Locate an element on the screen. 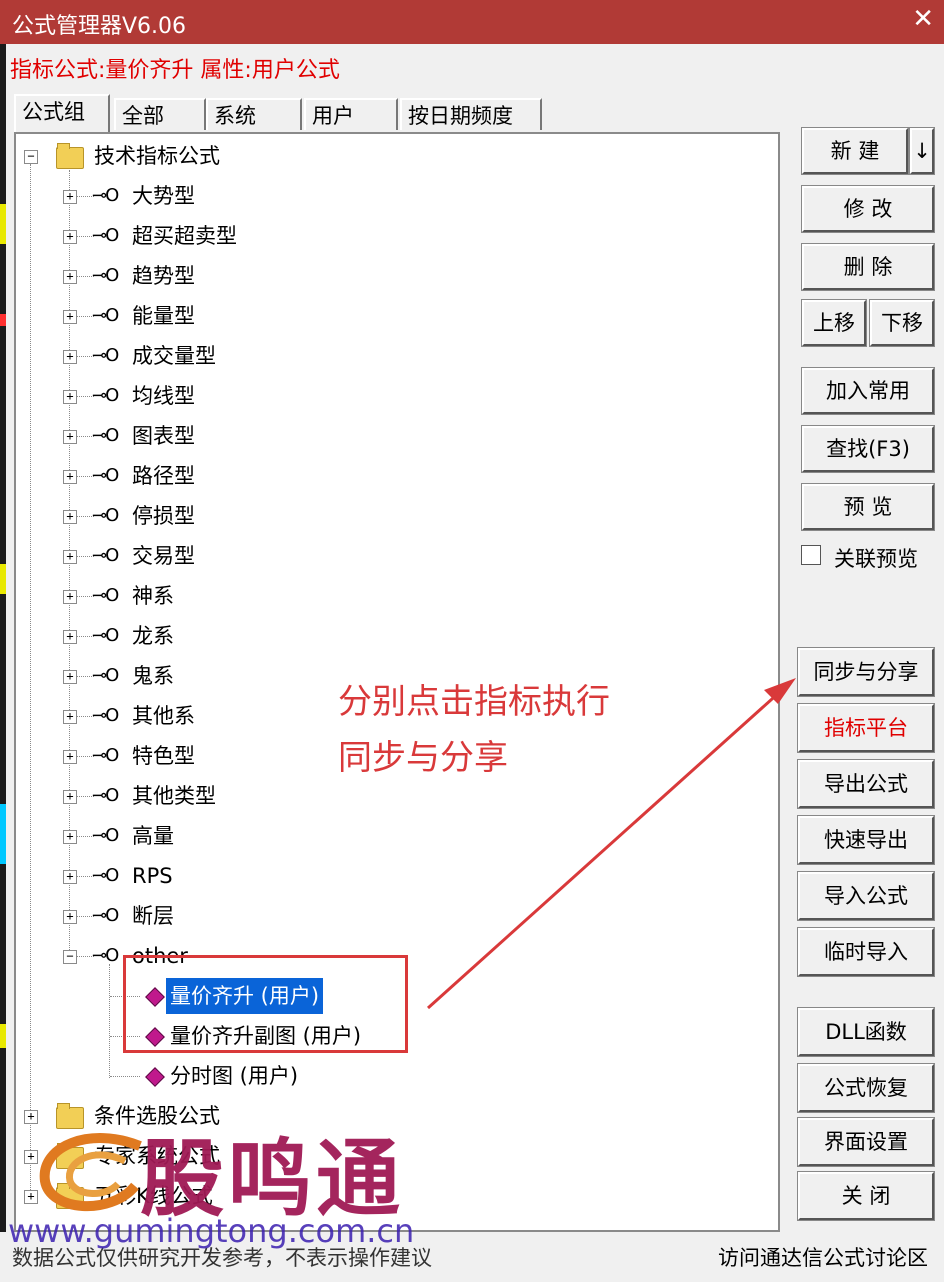  tree-group-label: 断层 is located at coordinates (153, 916).